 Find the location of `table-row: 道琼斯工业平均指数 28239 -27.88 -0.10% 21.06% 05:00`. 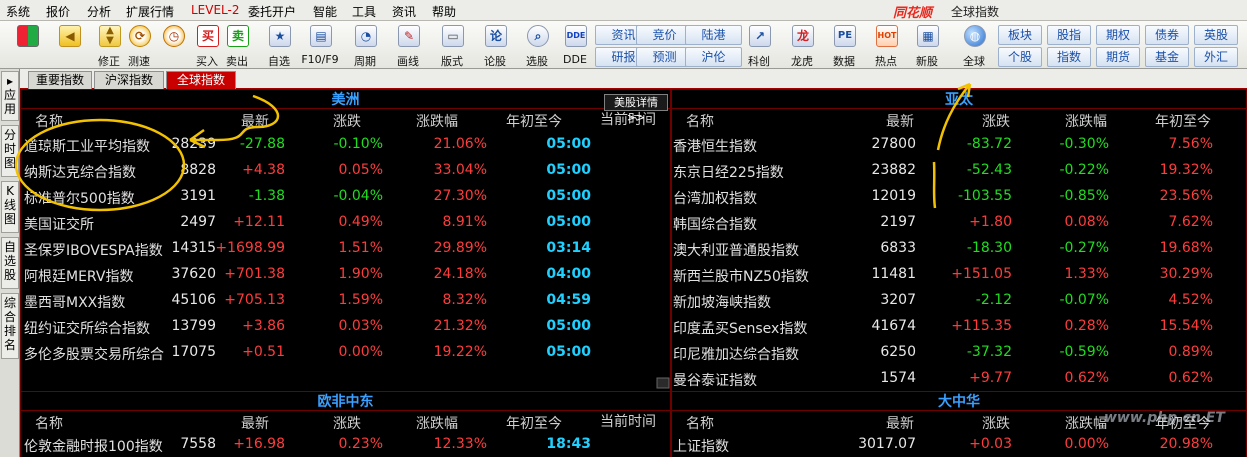

table-row: 道琼斯工业平均指数 28239 -27.88 -0.10% 21.06% 05:00 is located at coordinates (345, 145).